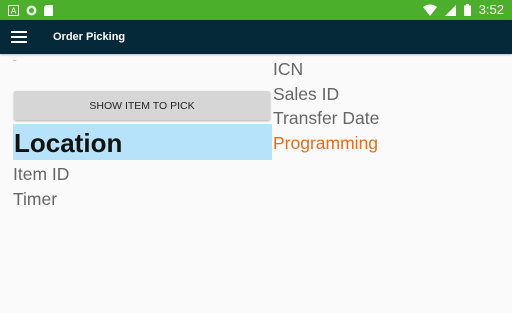 The width and height of the screenshot is (512, 313). I want to click on status-label: Programming, so click(326, 143).